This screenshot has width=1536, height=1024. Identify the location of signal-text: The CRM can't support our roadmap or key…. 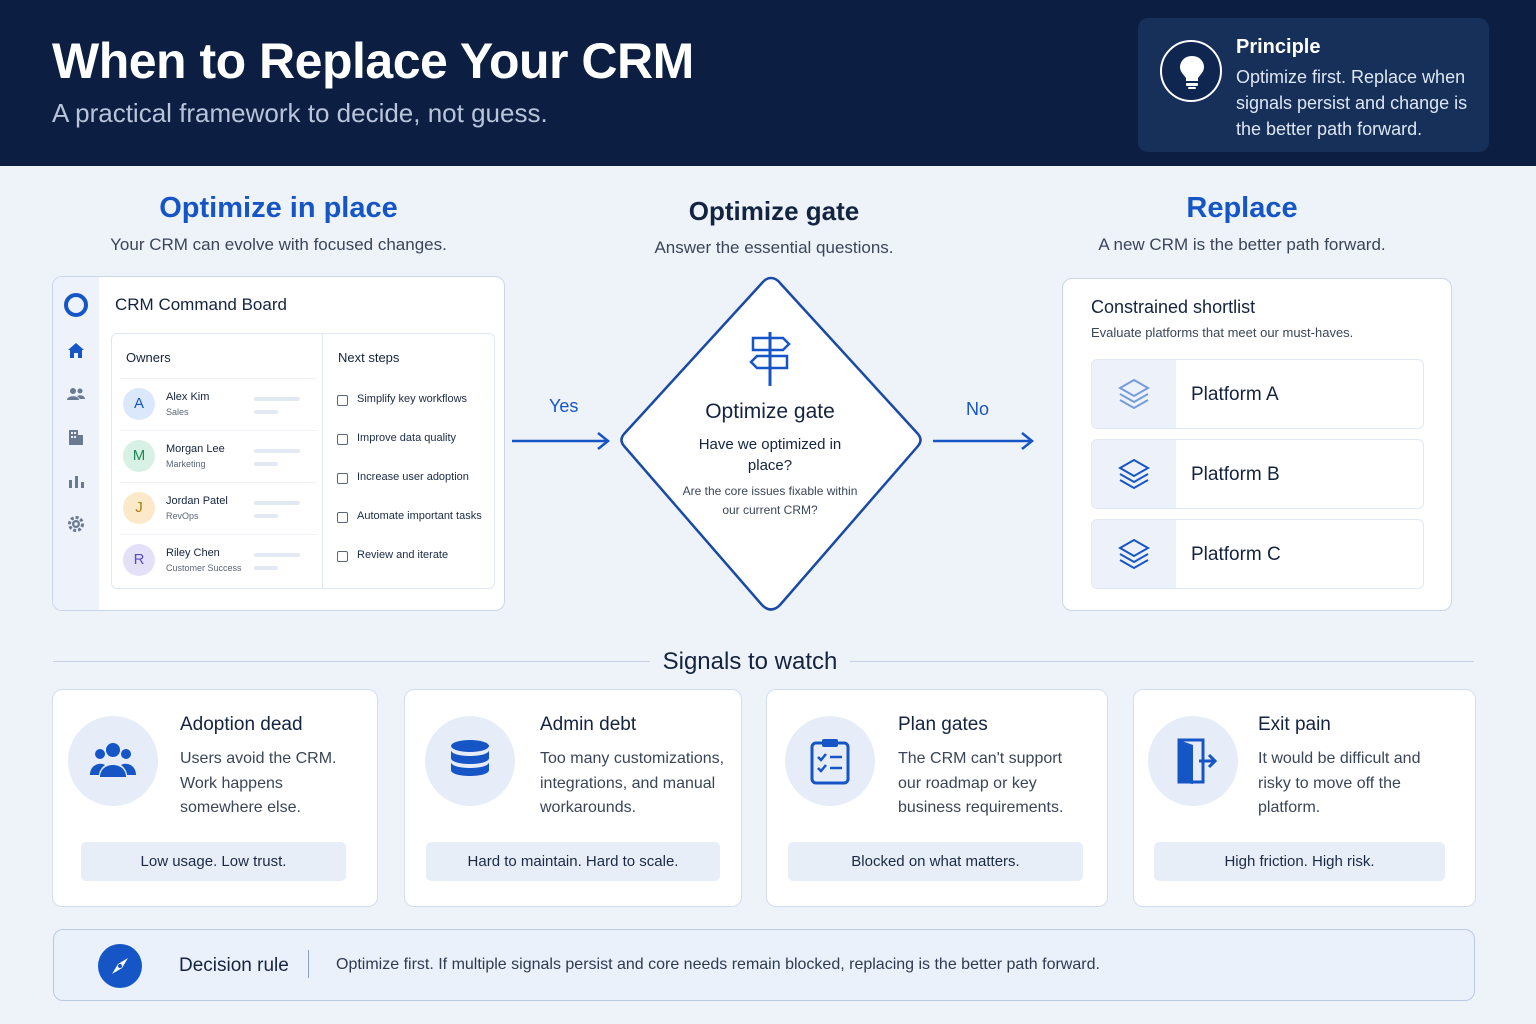
(981, 783).